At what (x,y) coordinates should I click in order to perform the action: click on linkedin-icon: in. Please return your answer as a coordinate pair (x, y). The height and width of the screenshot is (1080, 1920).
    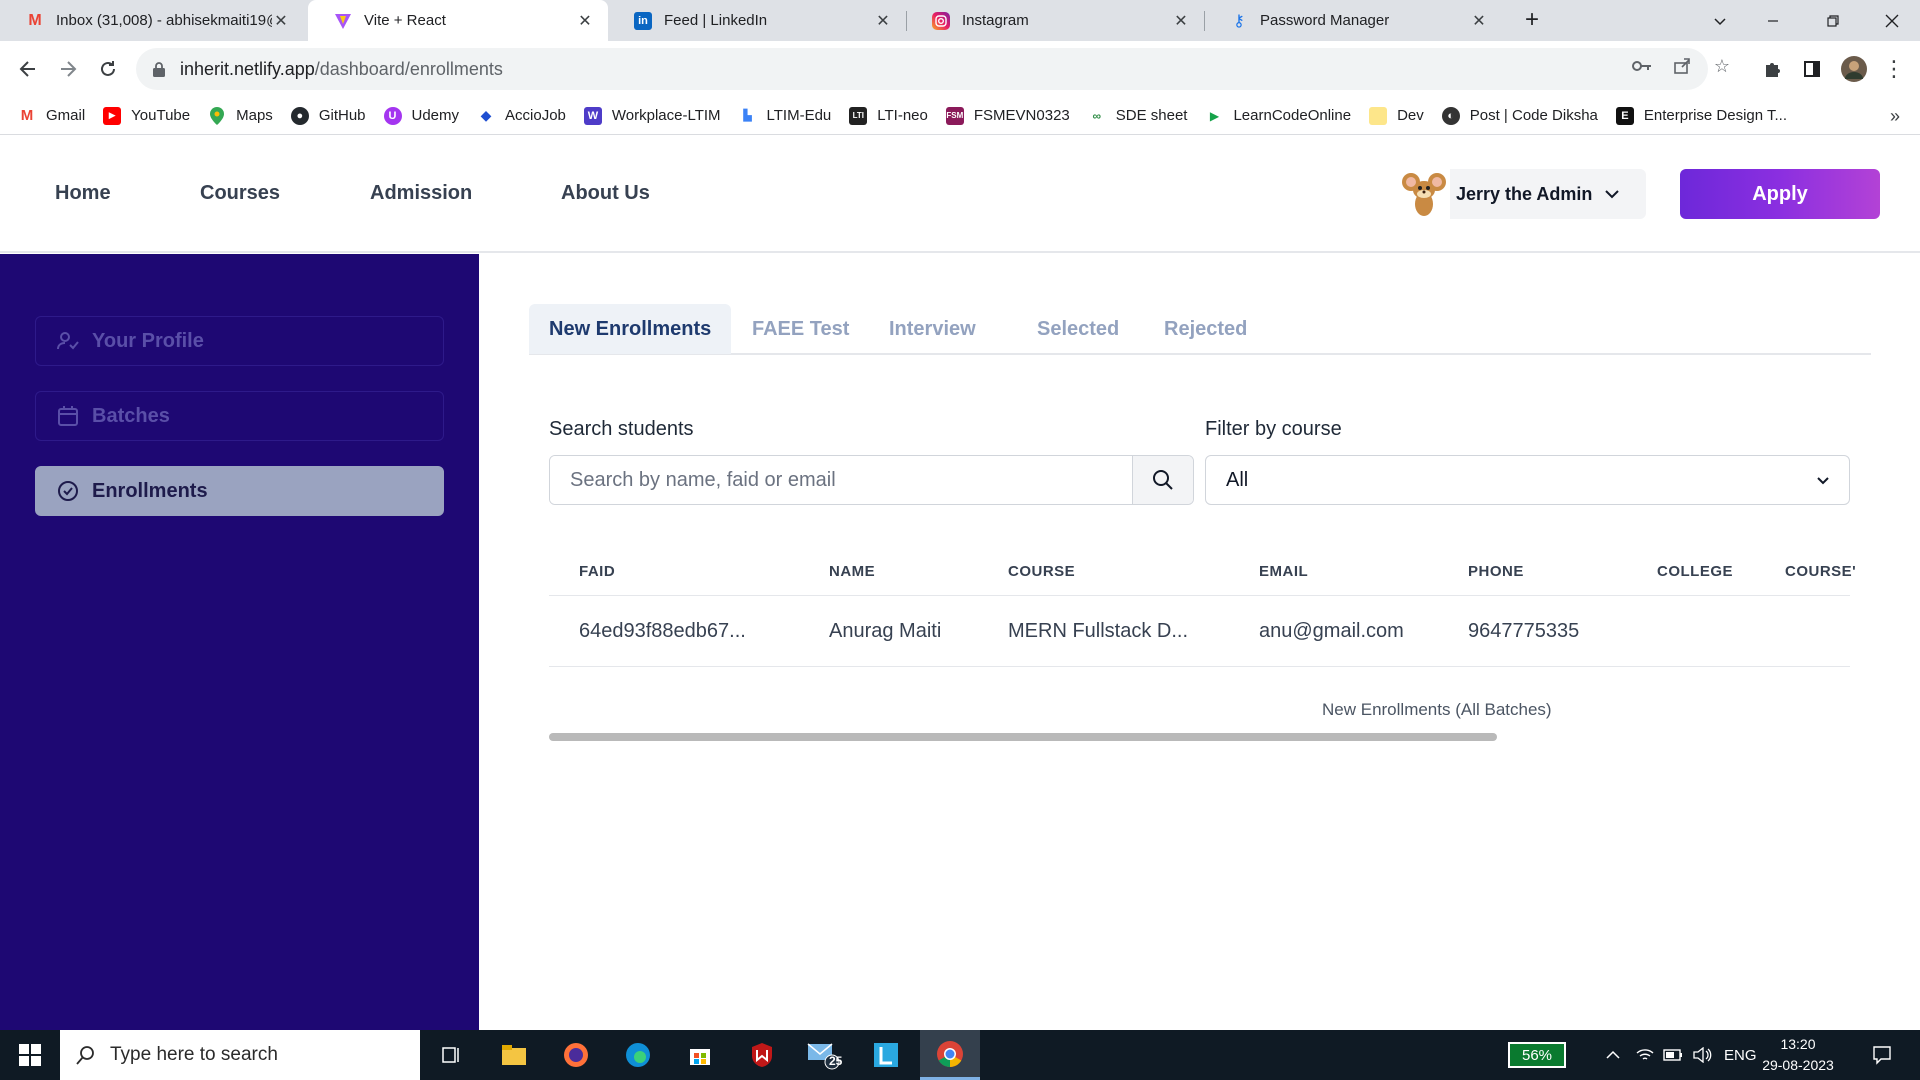
    Looking at the image, I should click on (643, 20).